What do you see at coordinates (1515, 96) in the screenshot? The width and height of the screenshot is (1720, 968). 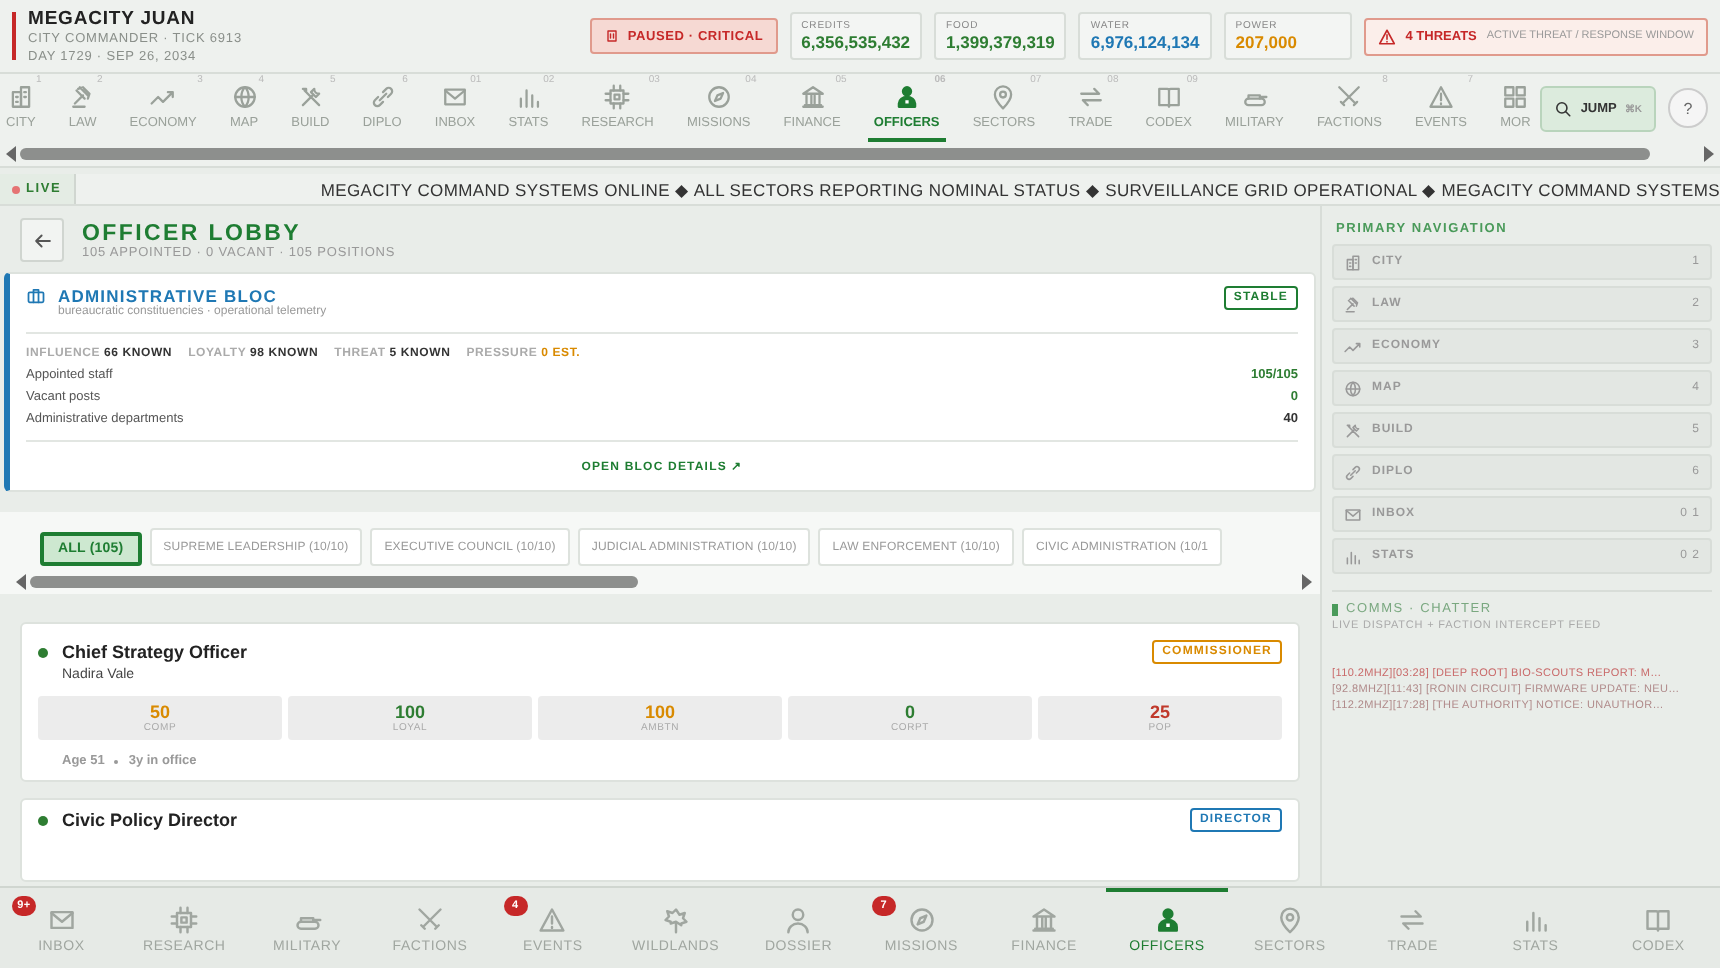 I see `grid-icon` at bounding box center [1515, 96].